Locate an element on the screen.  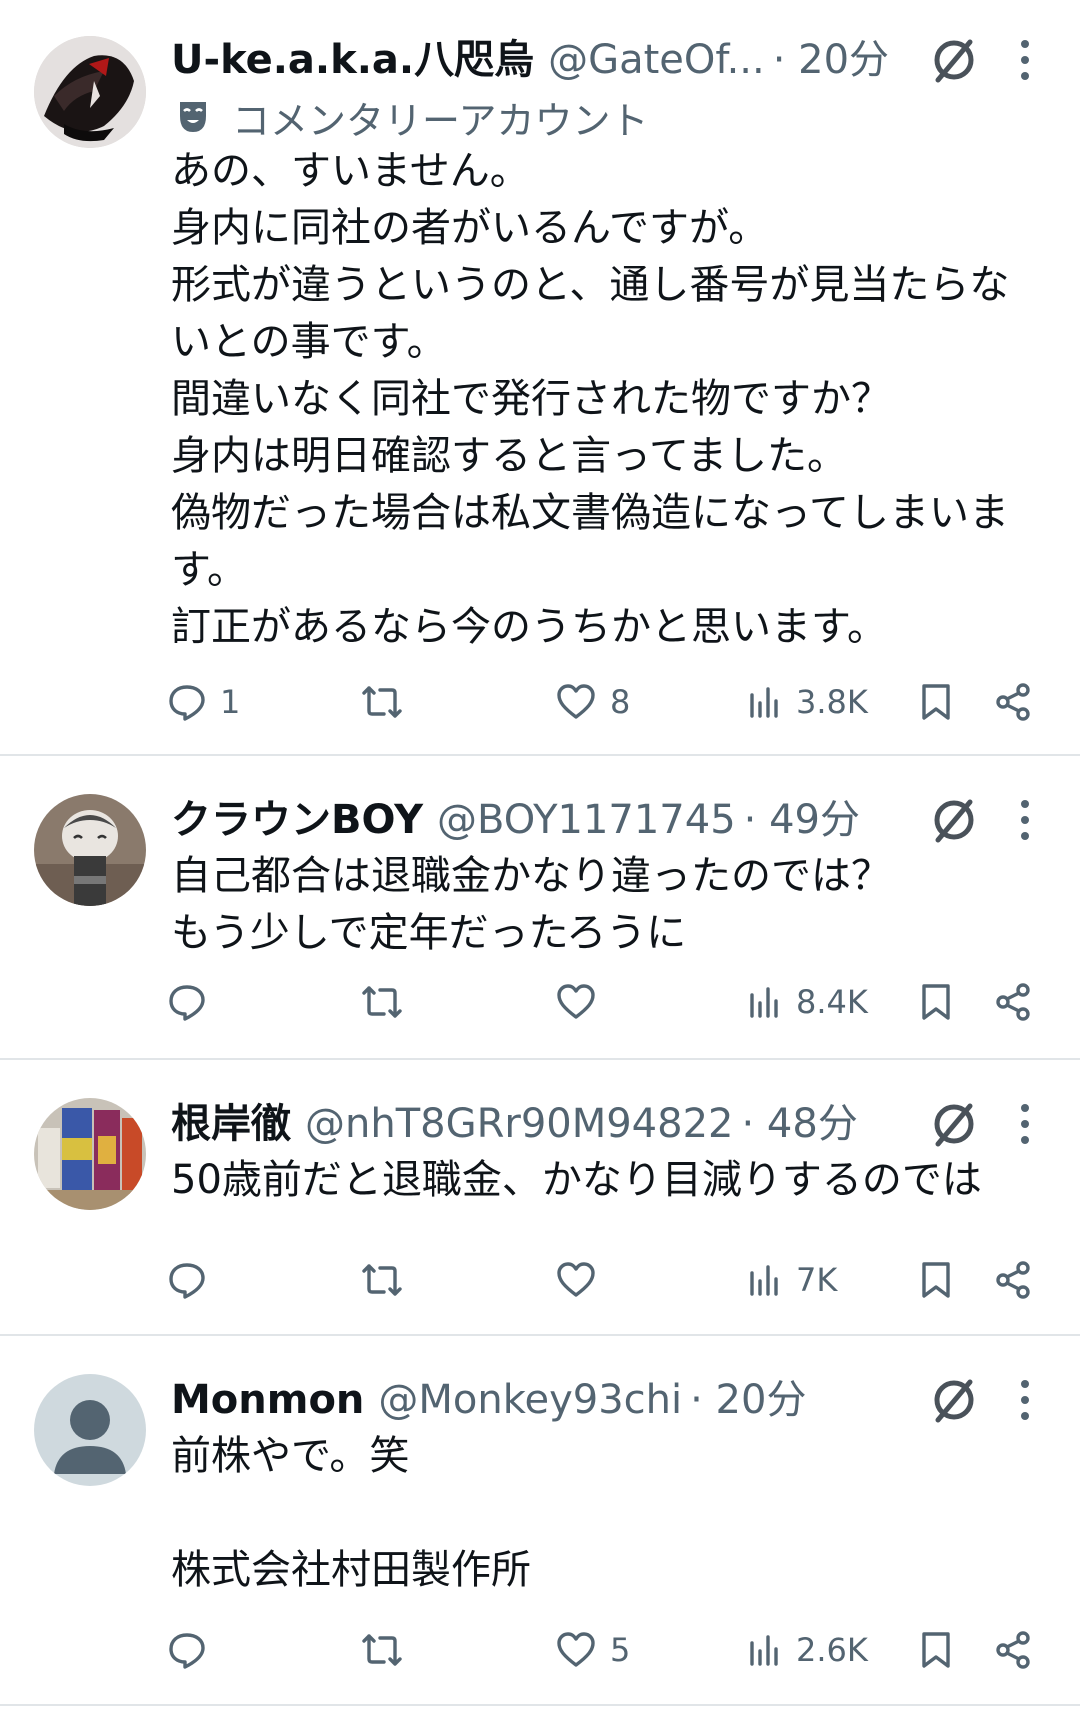
commentary-account-badge: コメンタリーアカウント is located at coordinates (413, 117).